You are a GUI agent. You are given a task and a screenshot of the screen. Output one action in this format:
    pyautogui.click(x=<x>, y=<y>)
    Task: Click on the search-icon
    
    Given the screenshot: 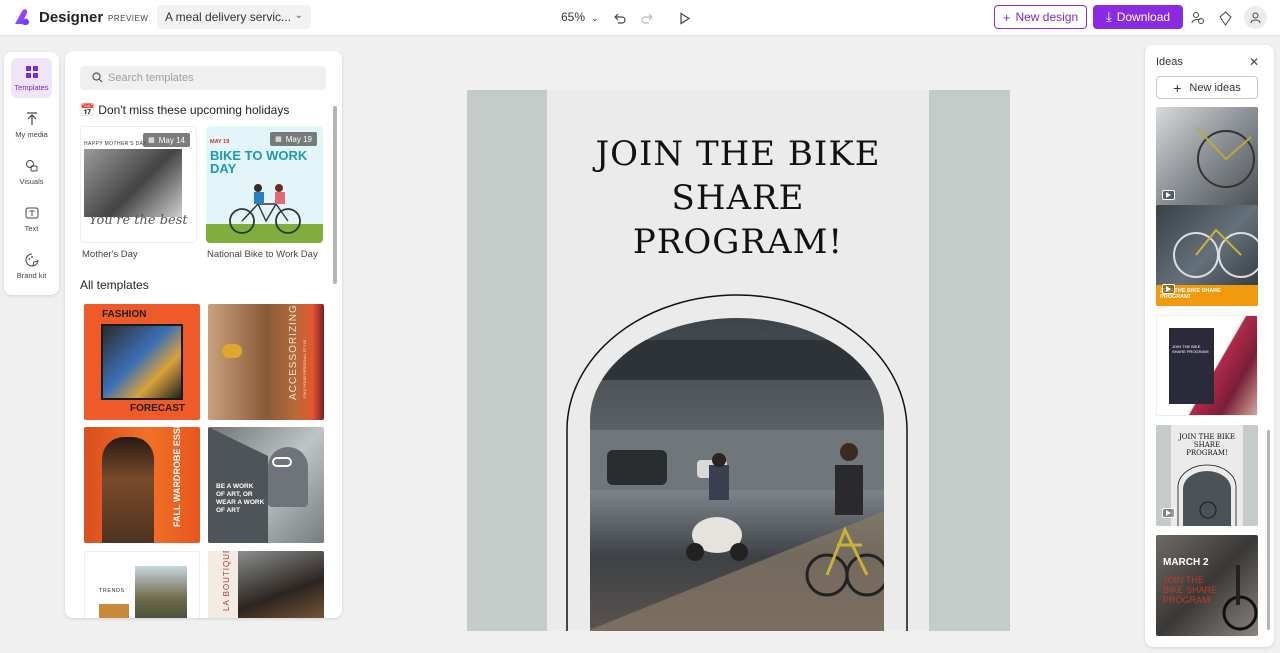 What is the action you would take?
    pyautogui.click(x=97, y=77)
    